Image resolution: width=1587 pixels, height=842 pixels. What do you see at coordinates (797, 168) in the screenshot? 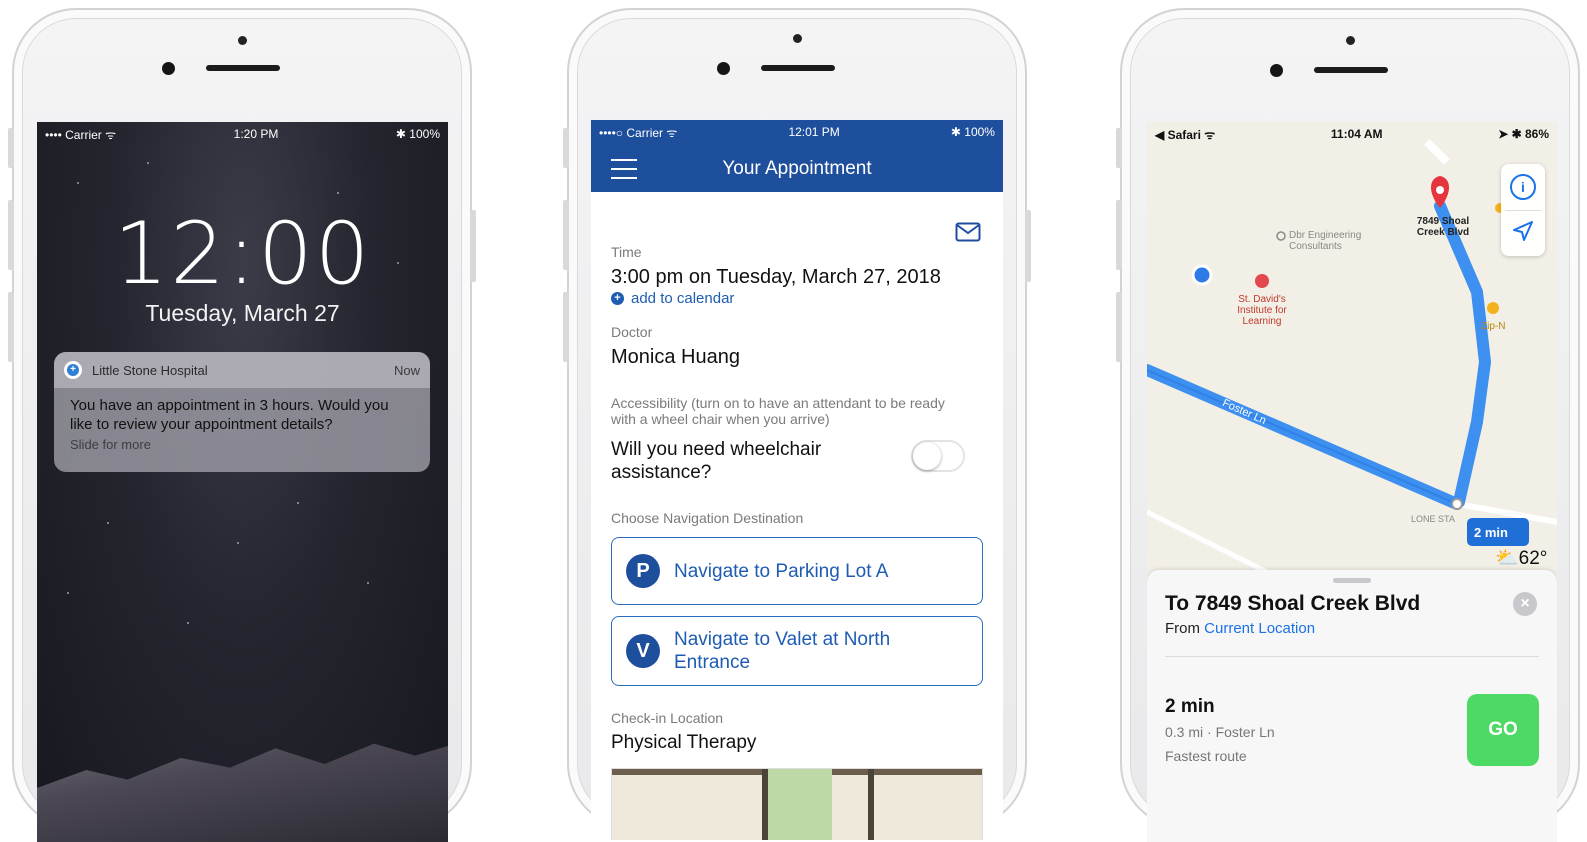
I see `page-title: Your Appointment` at bounding box center [797, 168].